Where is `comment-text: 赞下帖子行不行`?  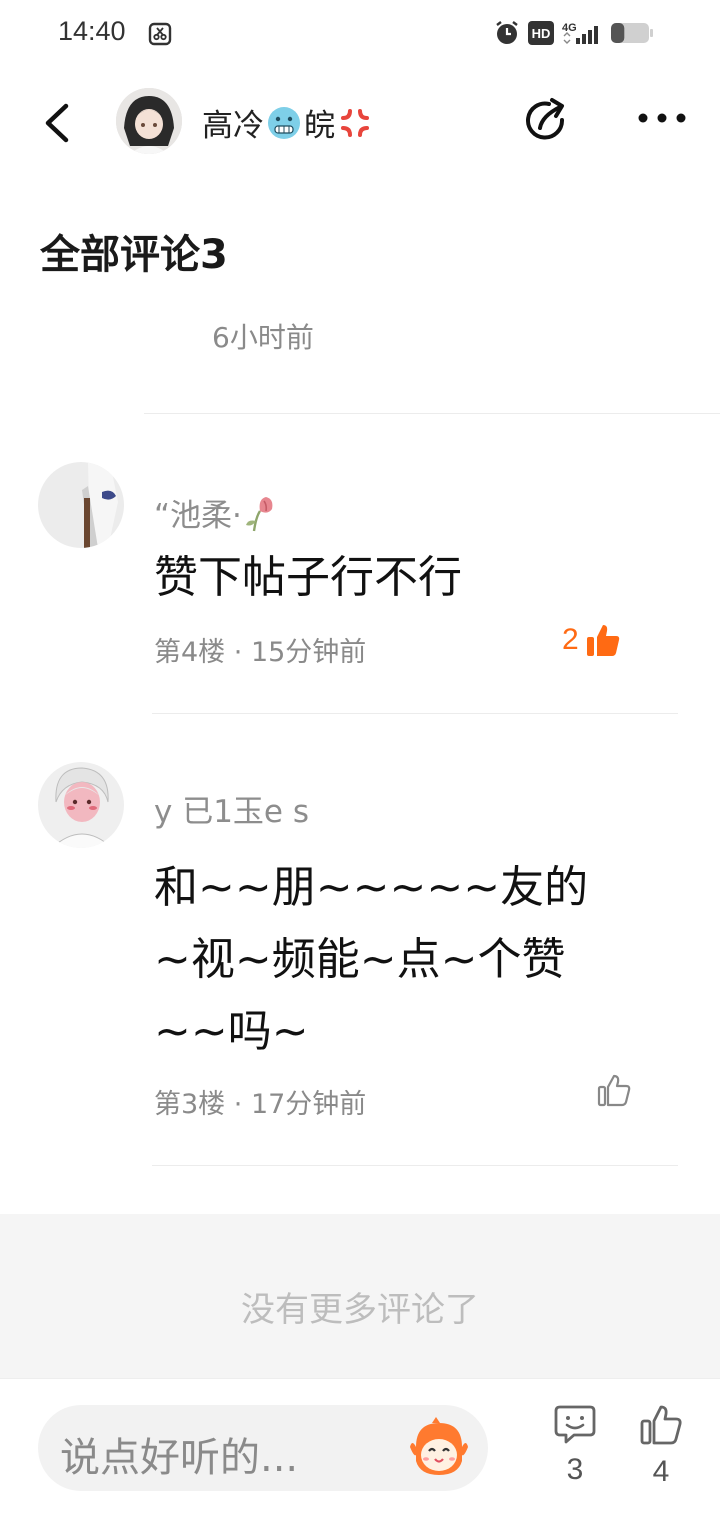 comment-text: 赞下帖子行不行 is located at coordinates (308, 577).